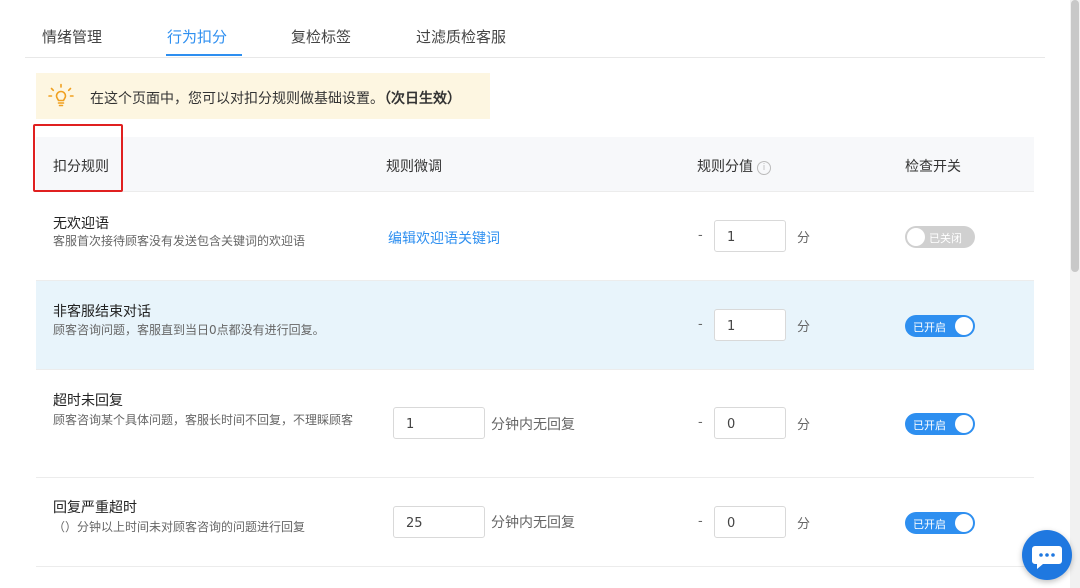 The height and width of the screenshot is (588, 1080). Describe the element at coordinates (78, 158) in the screenshot. I see `annotation-highlight-box` at that location.